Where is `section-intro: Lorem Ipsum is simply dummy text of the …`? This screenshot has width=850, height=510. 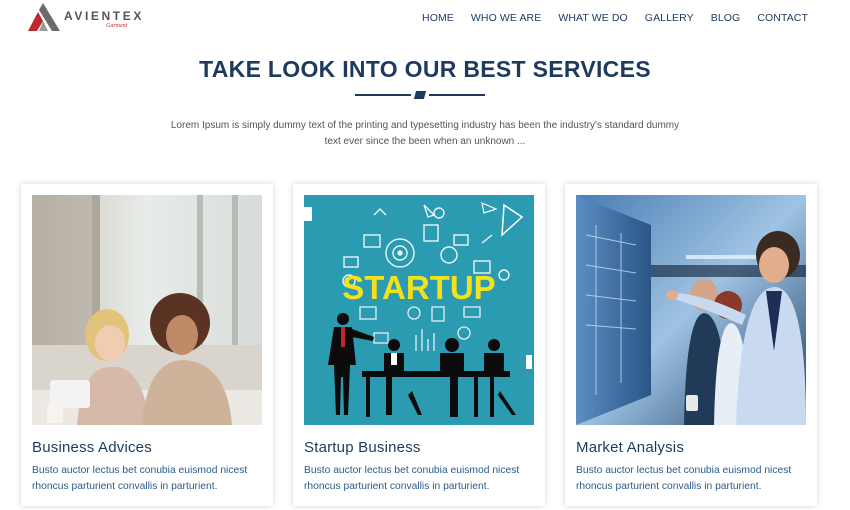
section-intro: Lorem Ipsum is simply dummy text of the … is located at coordinates (425, 133).